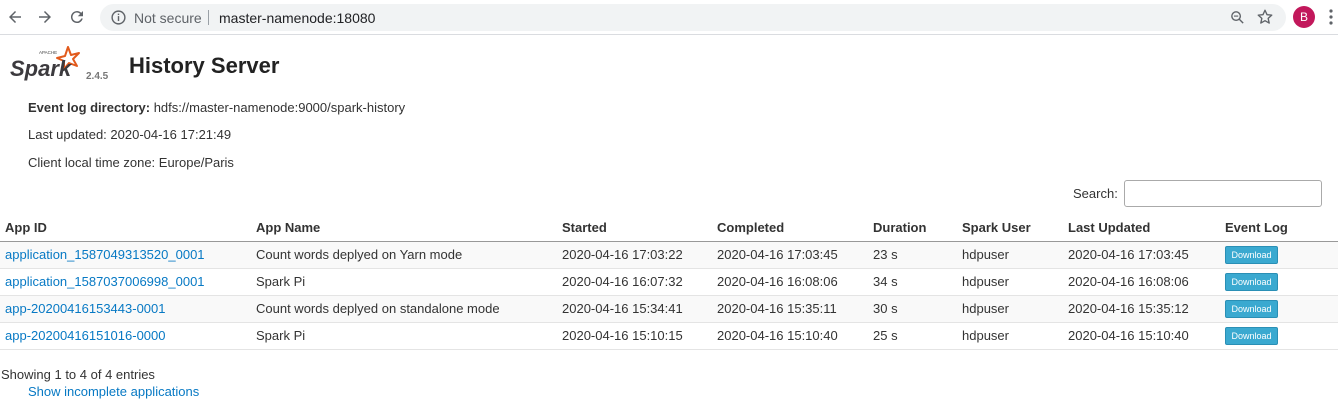 The image size is (1338, 407). I want to click on completed-cell: 2020-04-16 16:08:06, so click(790, 282).